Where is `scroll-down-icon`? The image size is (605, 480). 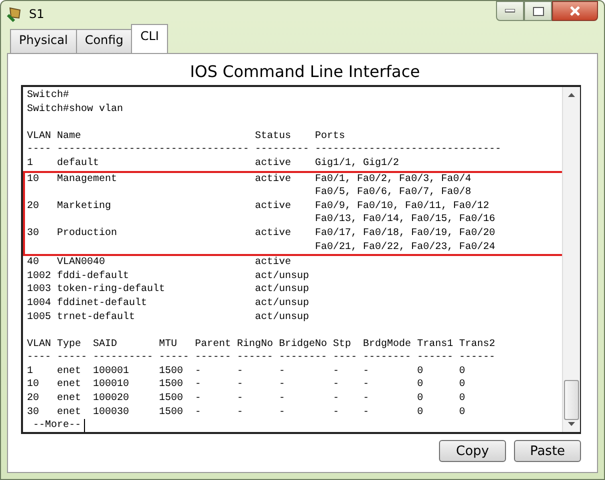 scroll-down-icon is located at coordinates (571, 424).